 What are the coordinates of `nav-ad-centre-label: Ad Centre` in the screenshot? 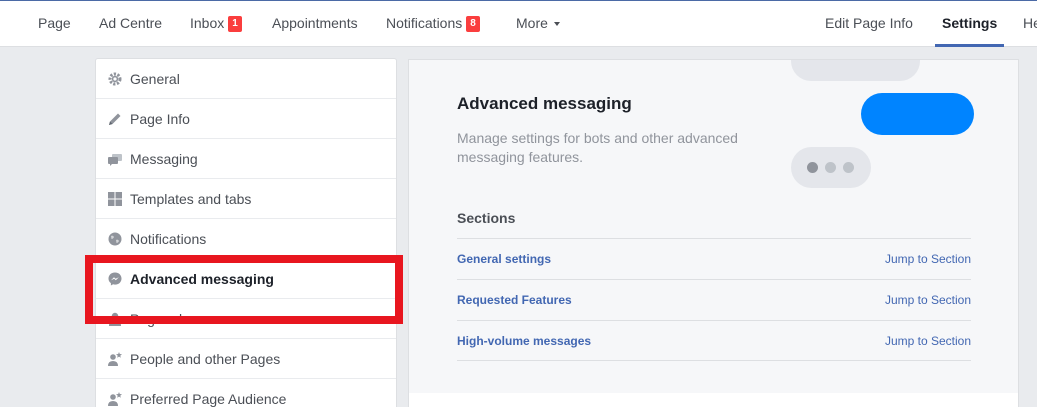 It's located at (131, 23).